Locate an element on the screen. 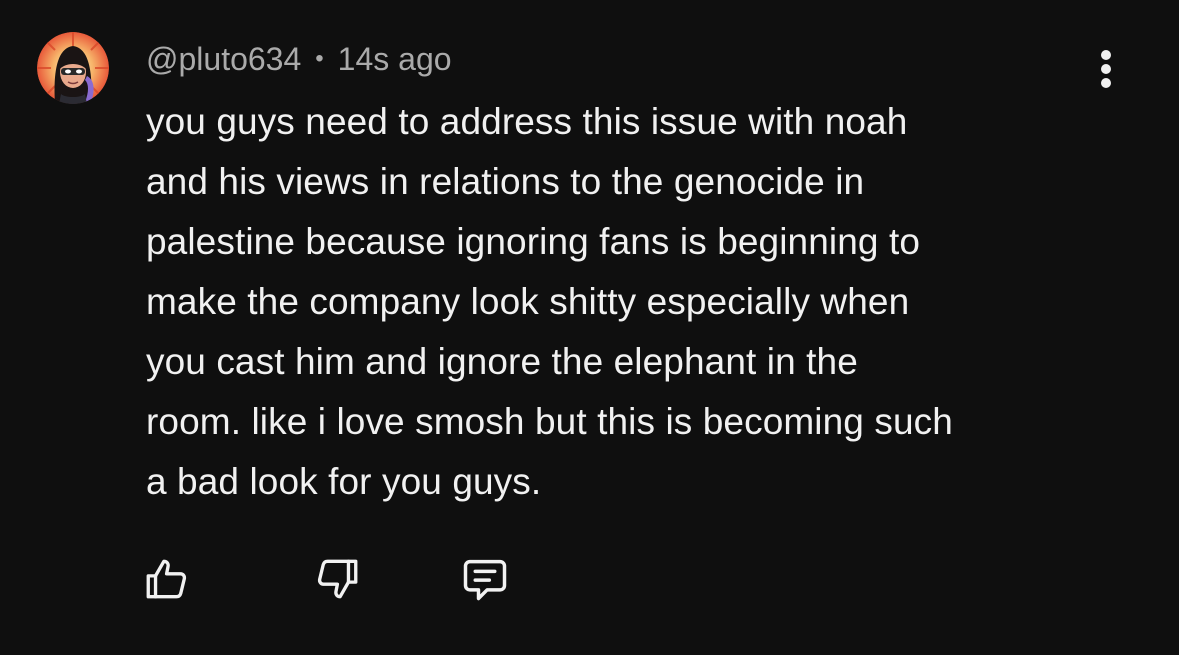 The width and height of the screenshot is (1179, 655). reply-icon is located at coordinates (485, 580).